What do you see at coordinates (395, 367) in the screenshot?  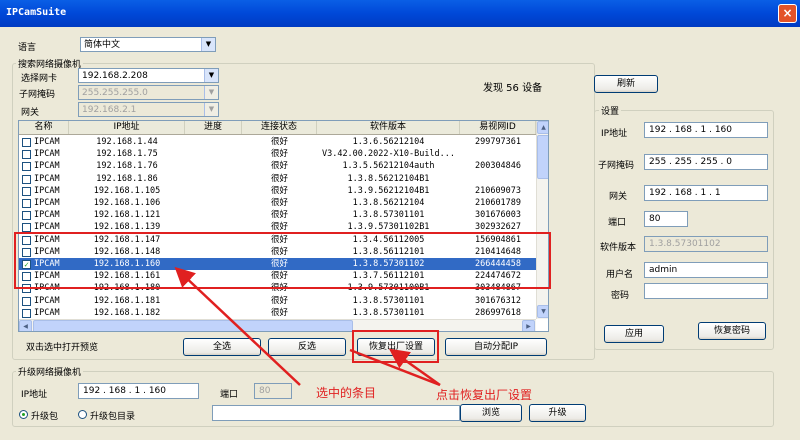 I see `arrow-segment` at bounding box center [395, 367].